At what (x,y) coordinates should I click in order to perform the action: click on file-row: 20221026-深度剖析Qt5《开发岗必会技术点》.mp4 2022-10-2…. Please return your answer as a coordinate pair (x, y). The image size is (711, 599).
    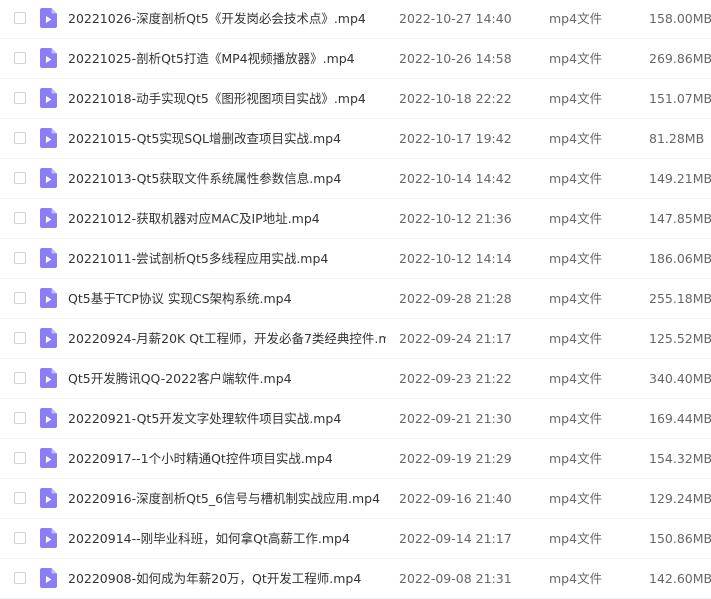
    Looking at the image, I should click on (355, 19).